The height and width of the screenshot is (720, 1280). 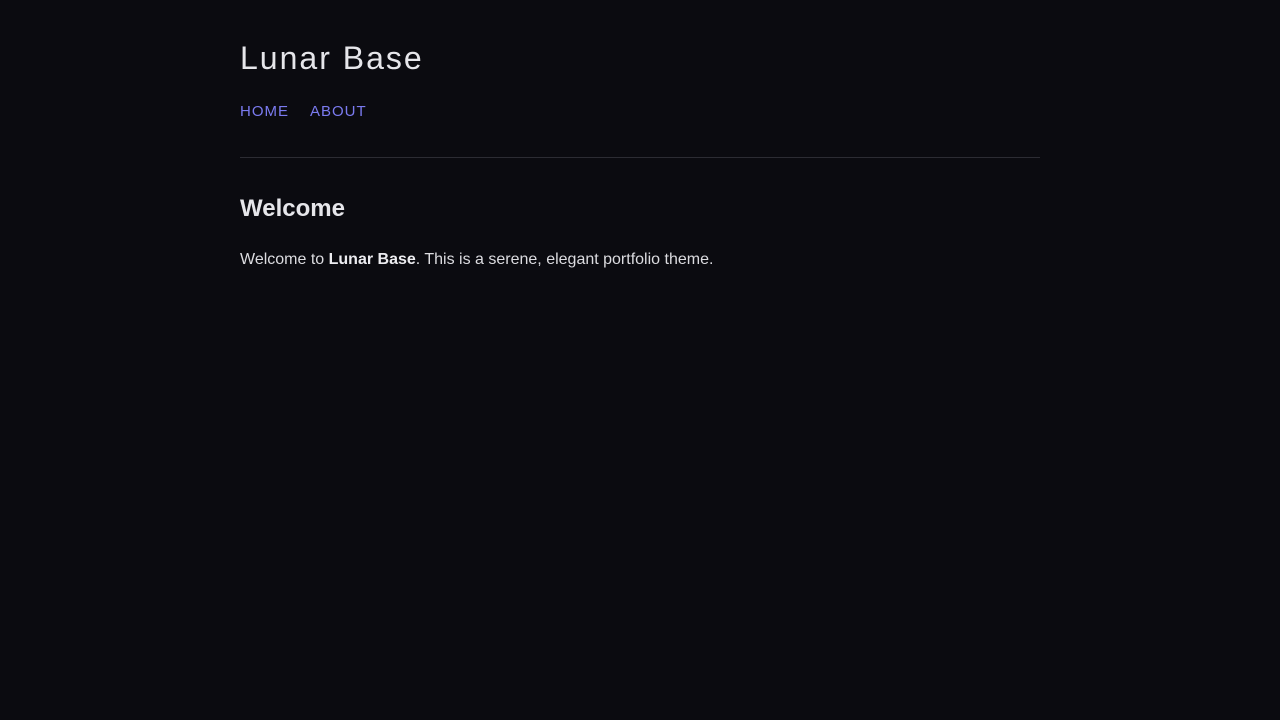 I want to click on page-heading: Welcome, so click(x=292, y=208).